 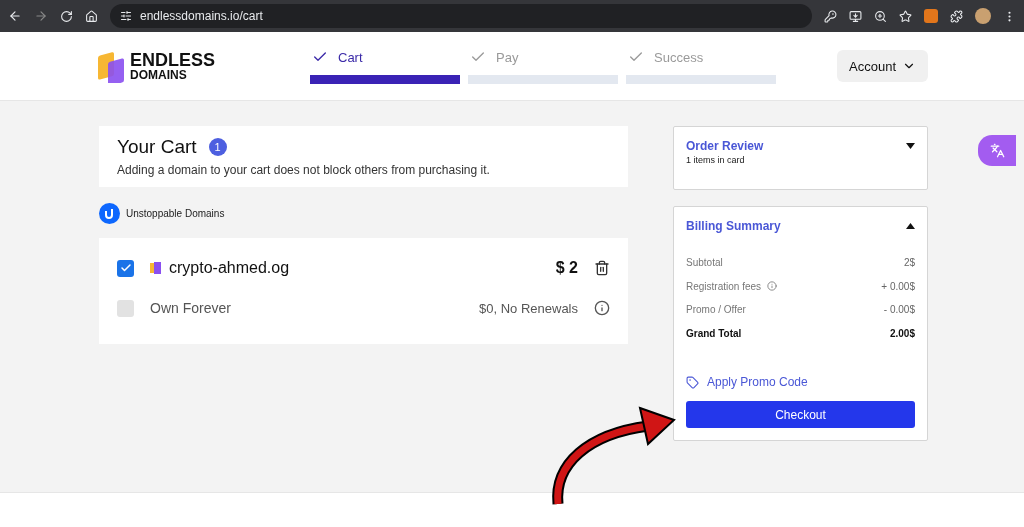 What do you see at coordinates (385, 57) in the screenshot?
I see `step-tab: Cart` at bounding box center [385, 57].